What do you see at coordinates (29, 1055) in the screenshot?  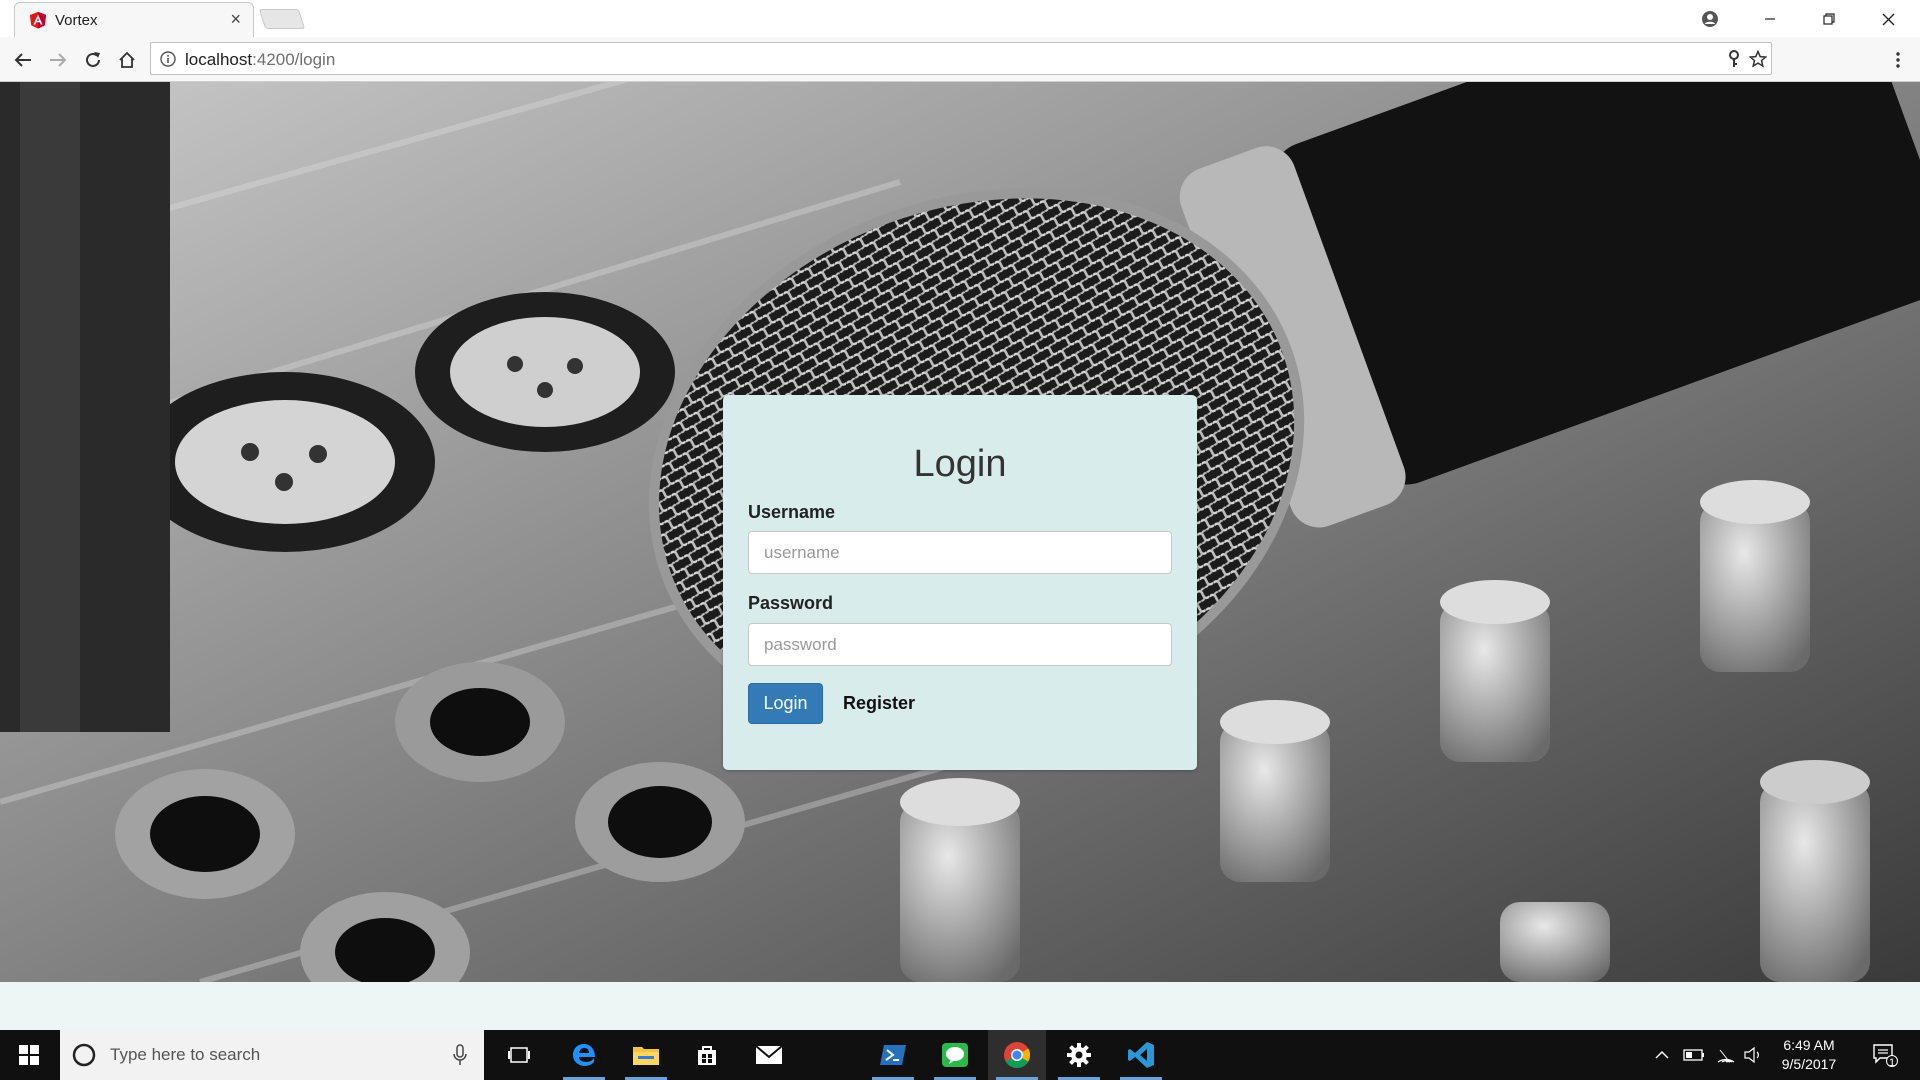 I see `windows-start-icon` at bounding box center [29, 1055].